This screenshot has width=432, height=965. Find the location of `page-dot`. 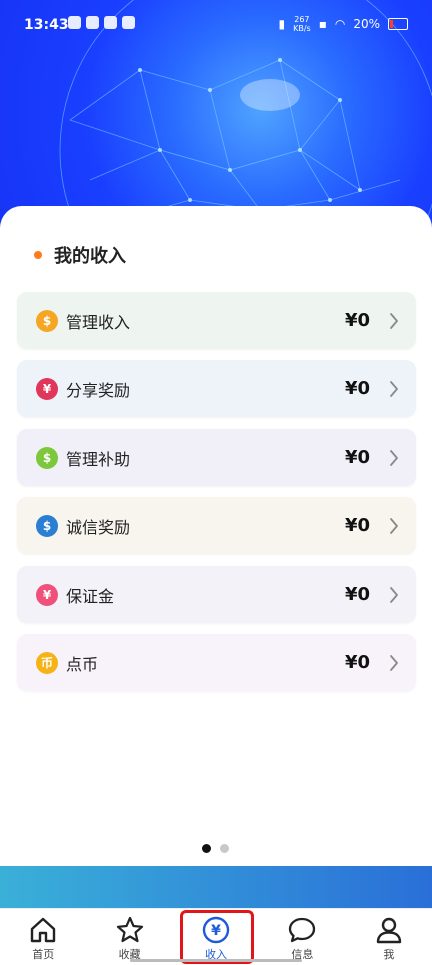

page-dot is located at coordinates (224, 848).